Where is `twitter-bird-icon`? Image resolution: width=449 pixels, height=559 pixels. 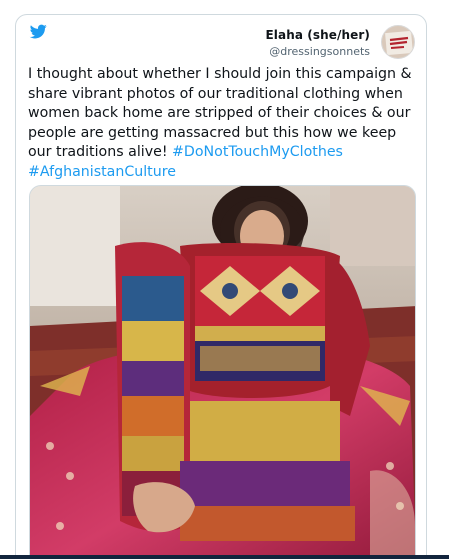
twitter-bird-icon is located at coordinates (38, 31).